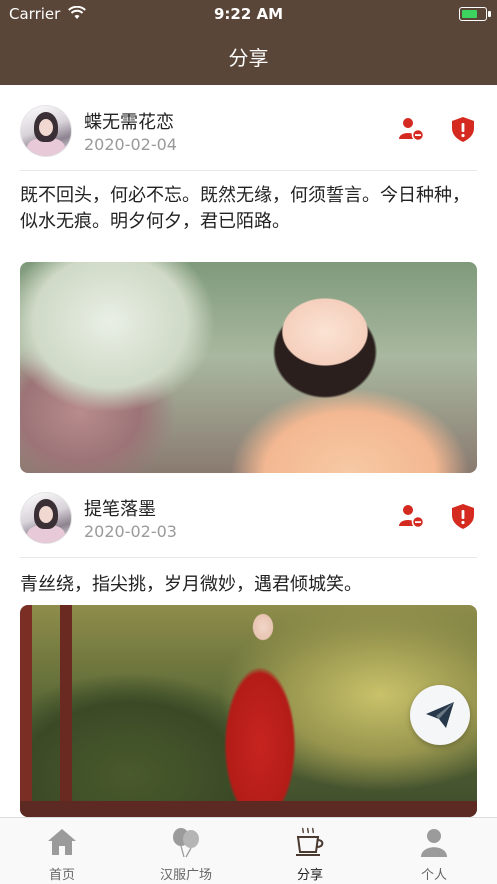  What do you see at coordinates (191, 584) in the screenshot?
I see `post-text: 青丝绕，指尖挑，岁月微妙，遇君倾城笑。` at bounding box center [191, 584].